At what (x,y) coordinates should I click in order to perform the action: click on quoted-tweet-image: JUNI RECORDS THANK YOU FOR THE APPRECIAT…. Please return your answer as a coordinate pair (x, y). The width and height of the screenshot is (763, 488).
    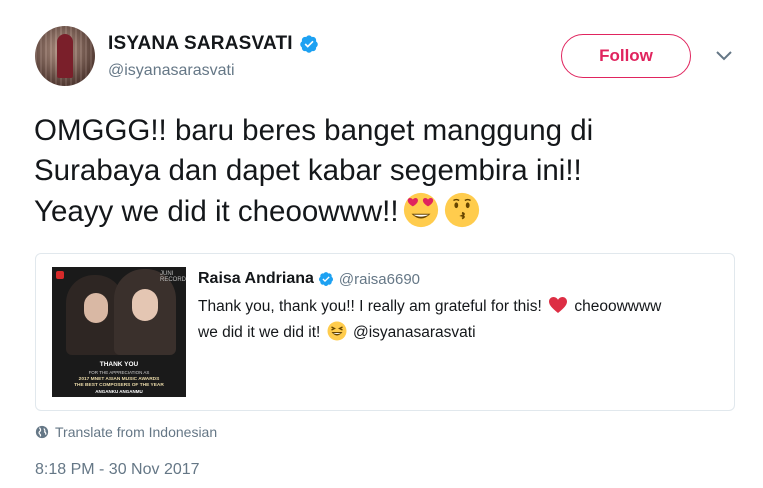
    Looking at the image, I should click on (119, 332).